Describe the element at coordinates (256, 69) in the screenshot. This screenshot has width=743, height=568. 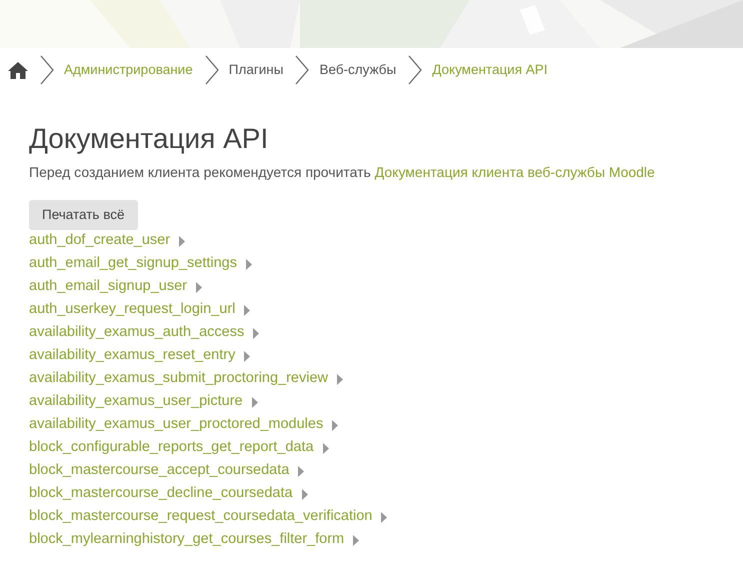
I see `breadcrumb-item: Плагины` at that location.